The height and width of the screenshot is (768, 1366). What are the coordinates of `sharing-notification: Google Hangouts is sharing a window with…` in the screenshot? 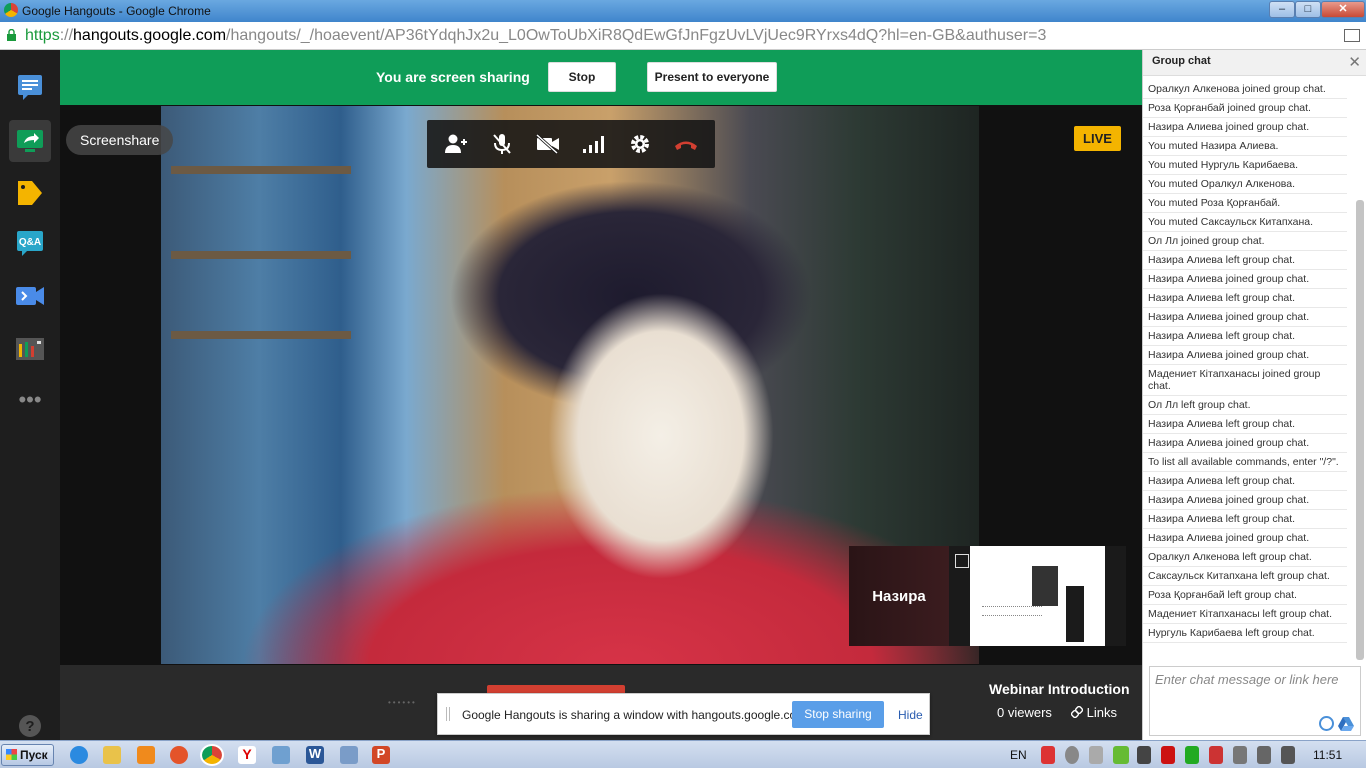 It's located at (683, 714).